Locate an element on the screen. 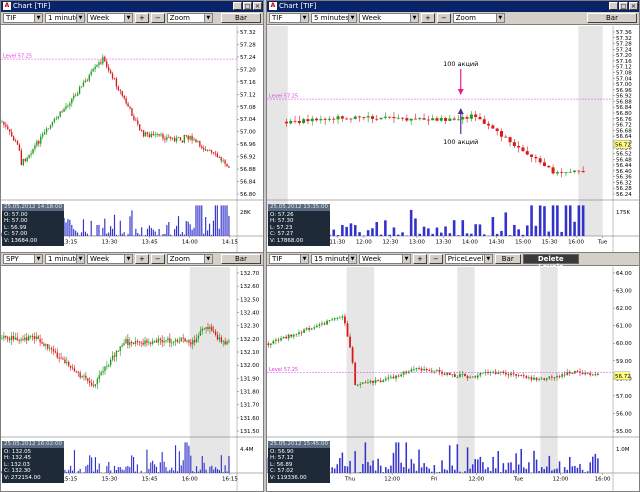 The image size is (640, 492). delete-levels-button: Delete Levels is located at coordinates (550, 262).